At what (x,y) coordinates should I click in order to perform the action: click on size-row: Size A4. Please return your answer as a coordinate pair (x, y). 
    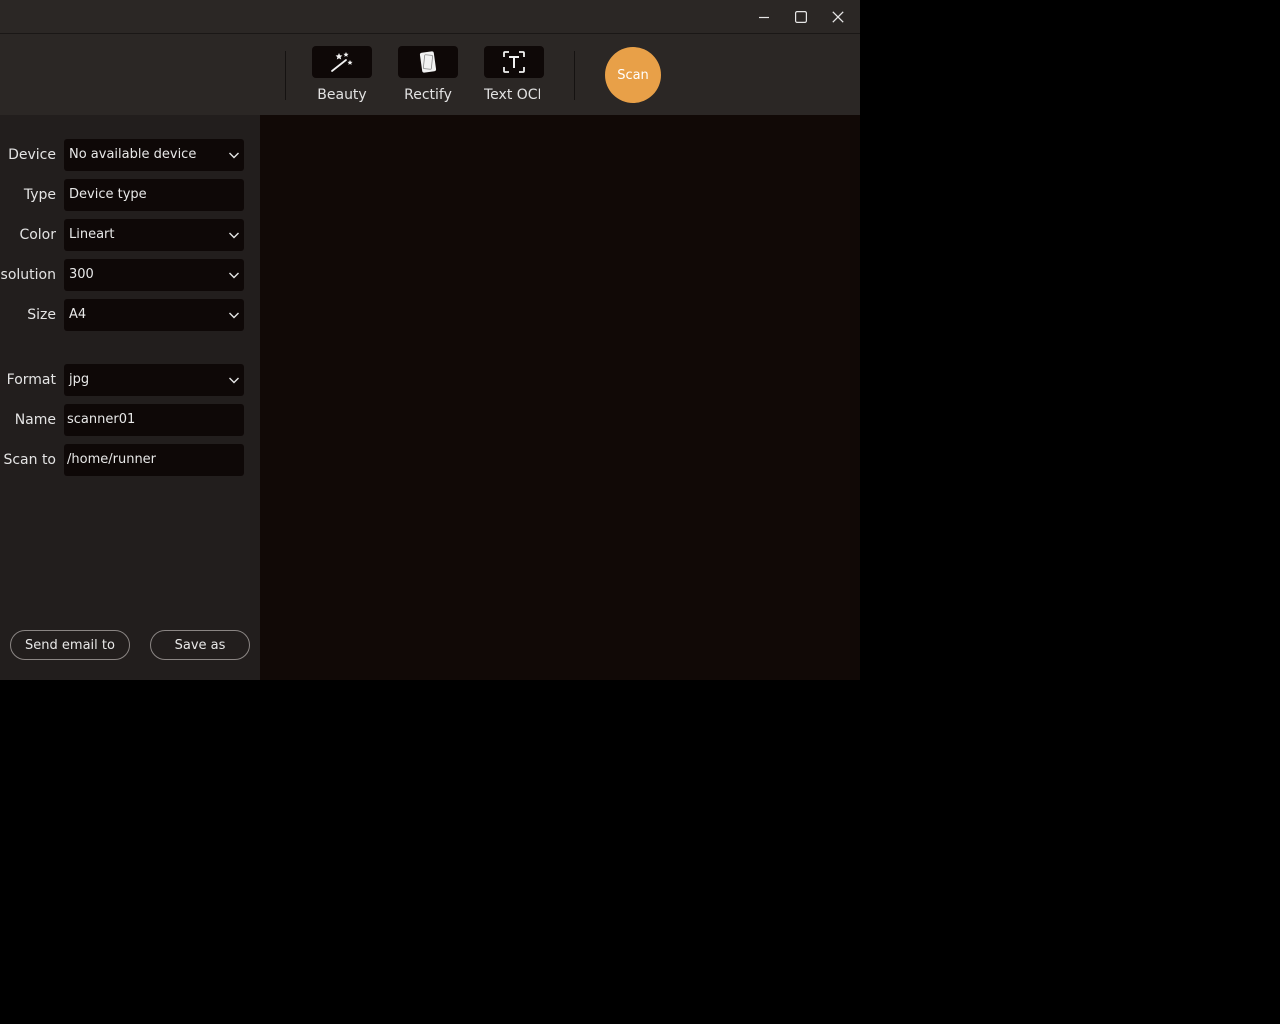
    Looking at the image, I should click on (130, 315).